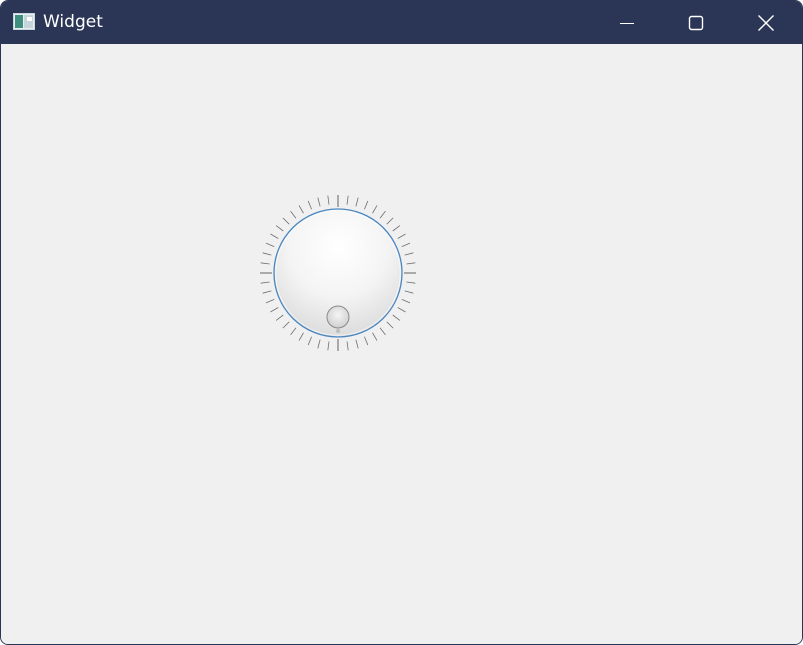 The width and height of the screenshot is (803, 645). Describe the element at coordinates (401, 22) in the screenshot. I see `title-bar: Widget` at that location.